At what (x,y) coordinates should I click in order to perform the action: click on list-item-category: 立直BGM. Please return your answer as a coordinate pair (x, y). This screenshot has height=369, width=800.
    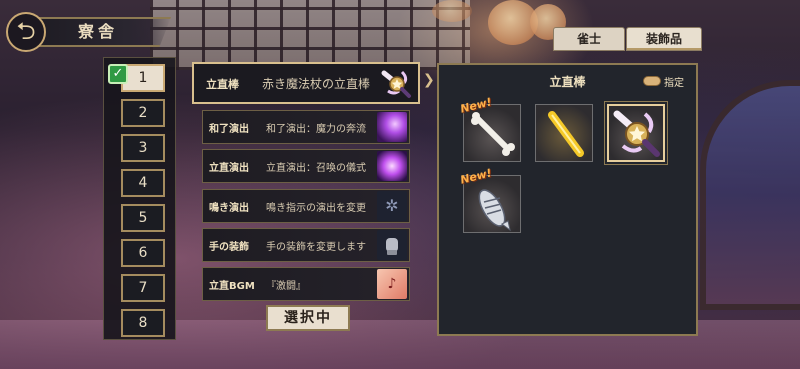
    Looking at the image, I should click on (232, 286).